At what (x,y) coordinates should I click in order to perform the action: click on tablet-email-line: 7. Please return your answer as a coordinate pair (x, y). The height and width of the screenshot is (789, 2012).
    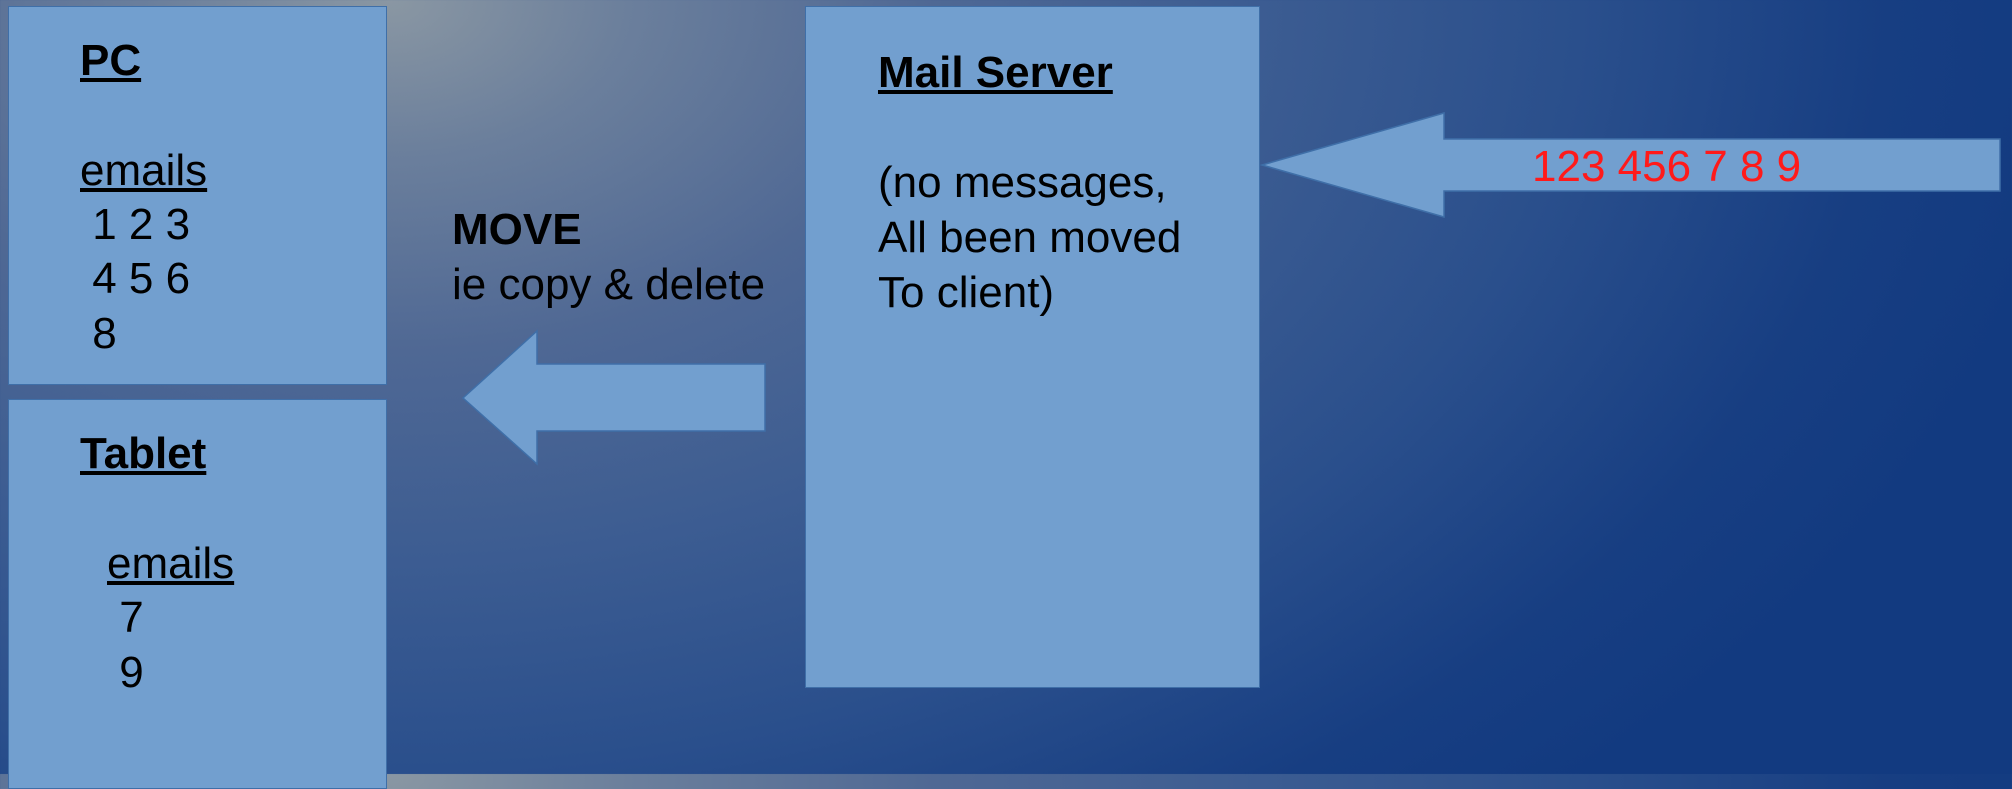
    Looking at the image, I should click on (125, 617).